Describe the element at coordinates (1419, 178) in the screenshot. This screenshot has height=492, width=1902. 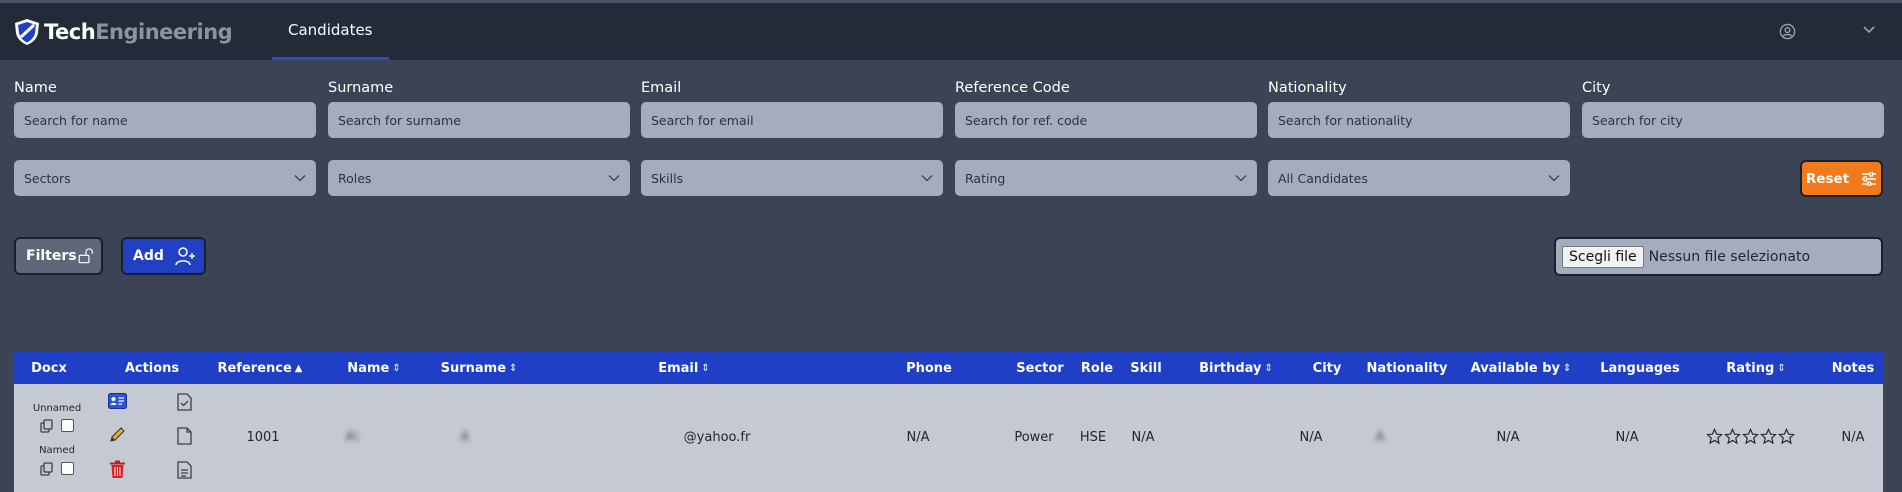
I see `candidates-select: All Candidates` at that location.